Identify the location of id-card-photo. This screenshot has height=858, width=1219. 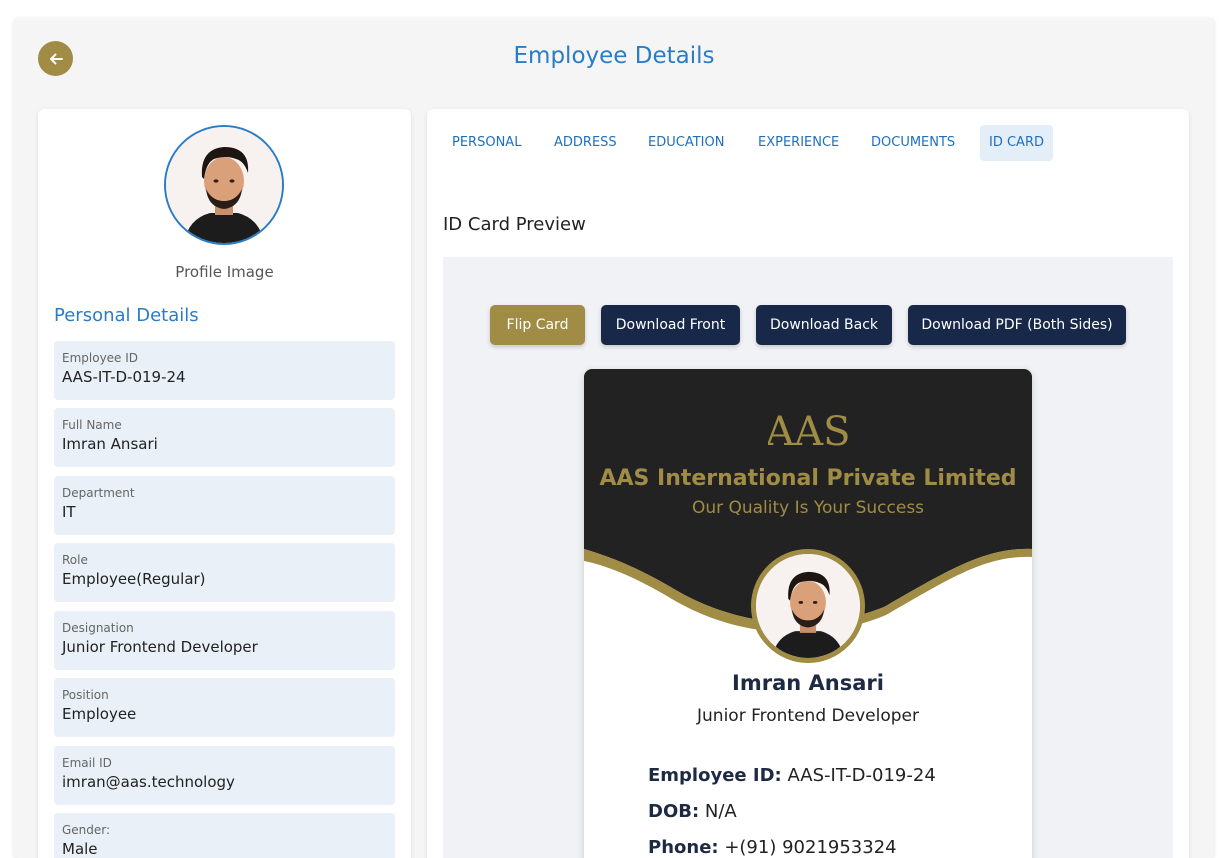
(808, 606).